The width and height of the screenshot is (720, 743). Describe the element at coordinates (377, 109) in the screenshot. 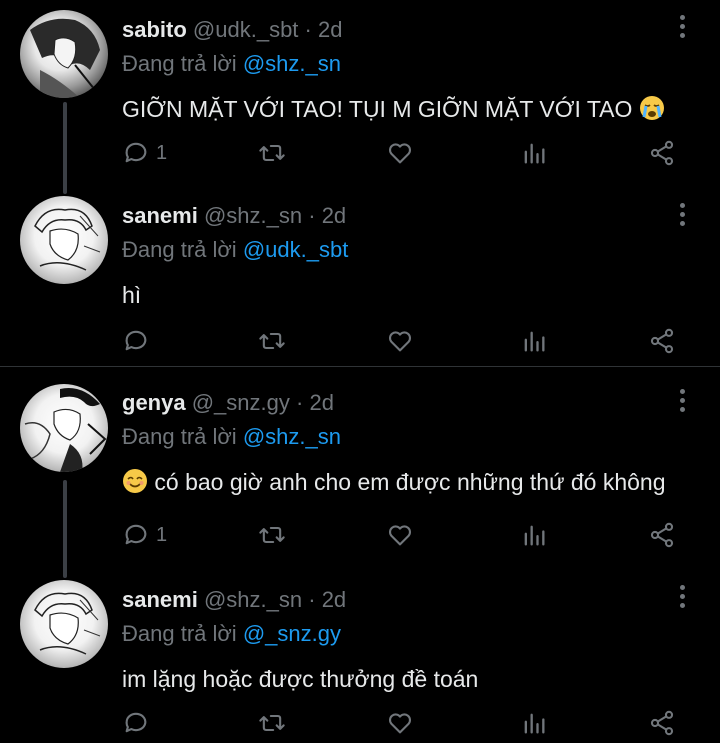

I see `tweet-text-content: GIỠN MẶT VỚI TAO! TỤI M GIỠN MẶT VỚI TAO` at that location.